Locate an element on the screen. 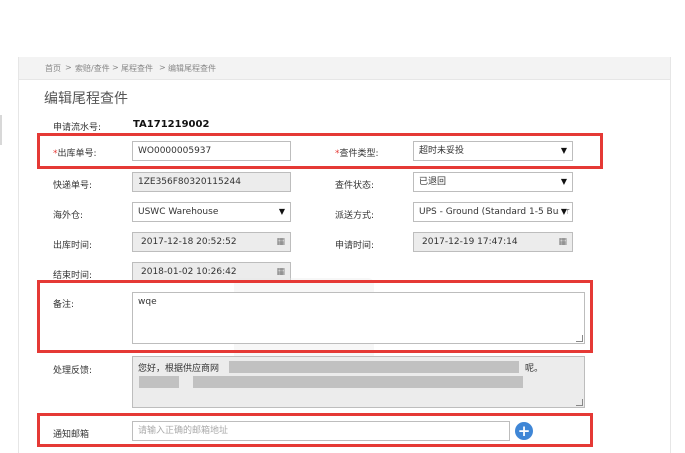 The height and width of the screenshot is (453, 685). apply-time-label: 申请时间: is located at coordinates (355, 246).